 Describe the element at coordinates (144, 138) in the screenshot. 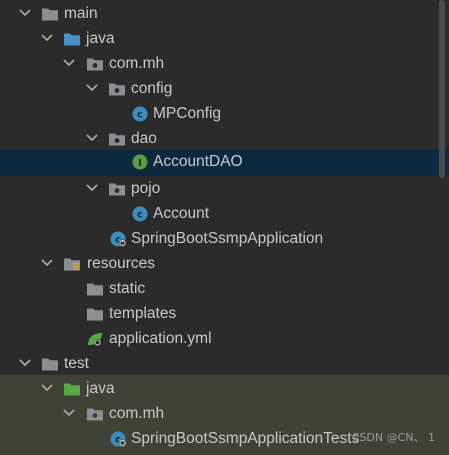

I see `tree-node-label: dao` at that location.